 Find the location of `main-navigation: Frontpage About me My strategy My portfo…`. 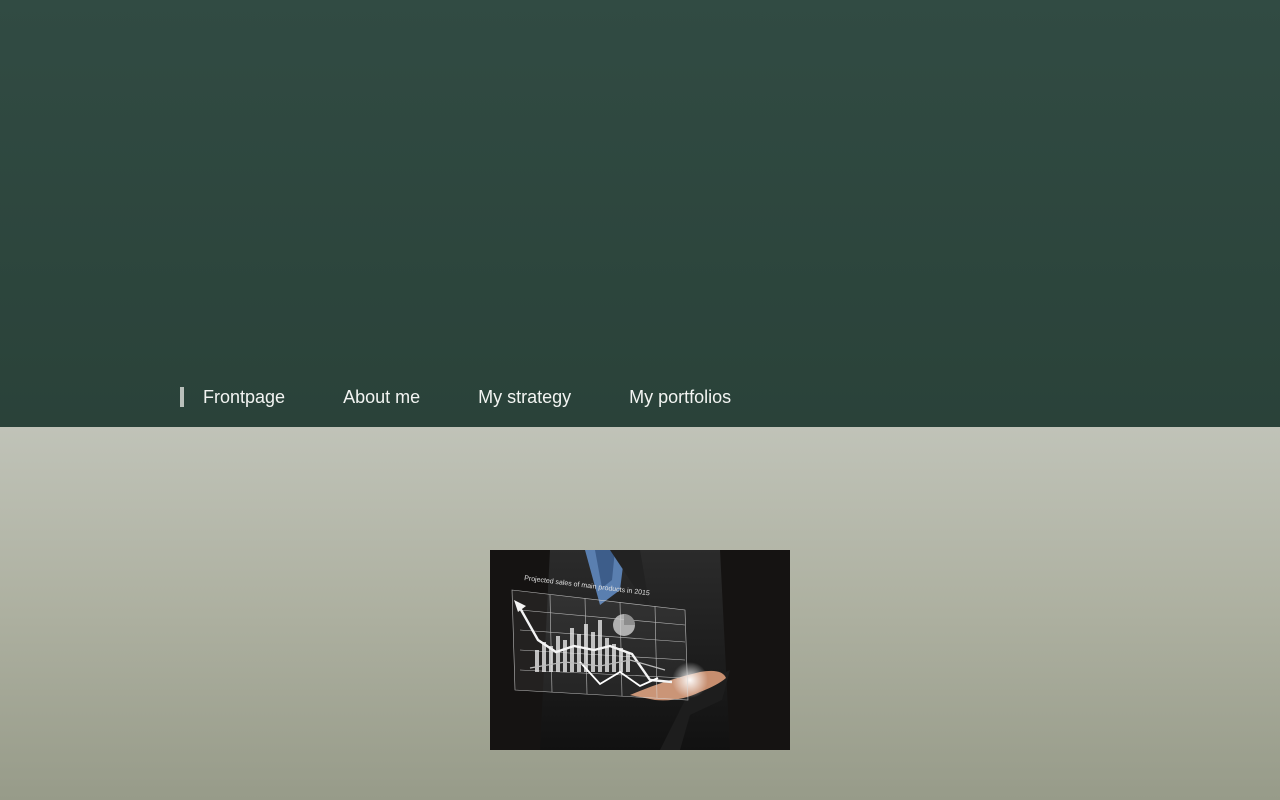

main-navigation: Frontpage About me My strategy My portfo… is located at coordinates (484, 397).